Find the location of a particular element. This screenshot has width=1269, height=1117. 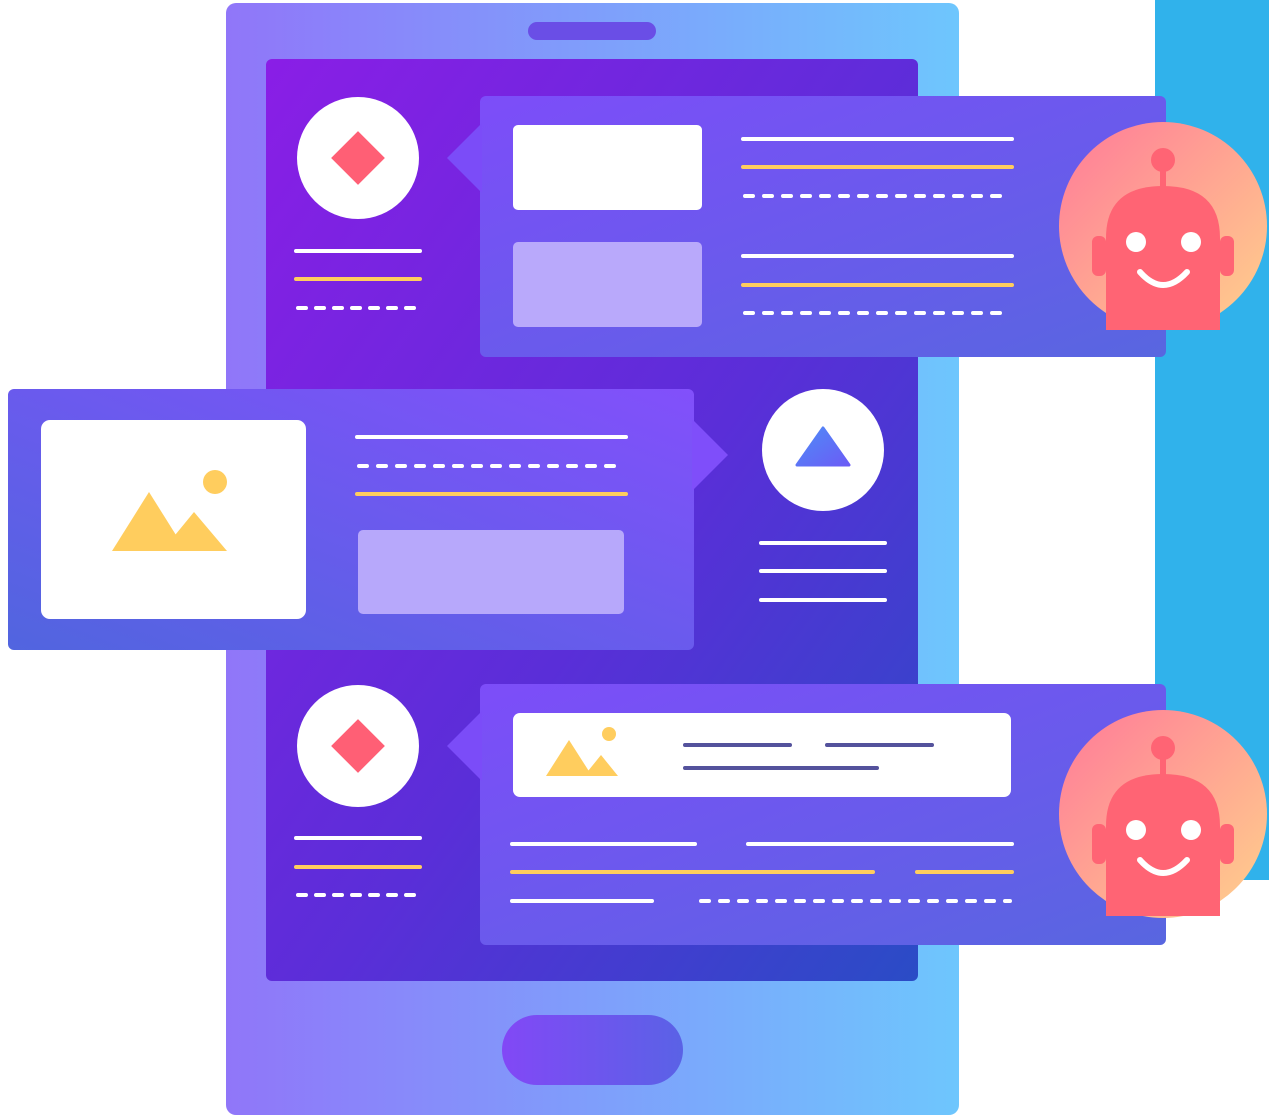

user-avatar-top is located at coordinates (358, 158).